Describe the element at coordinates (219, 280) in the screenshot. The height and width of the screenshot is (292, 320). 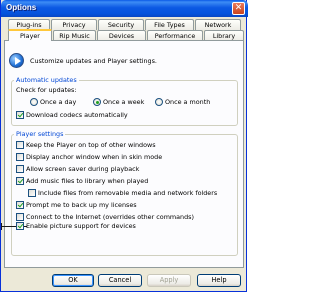
I see `help-button: Help` at that location.